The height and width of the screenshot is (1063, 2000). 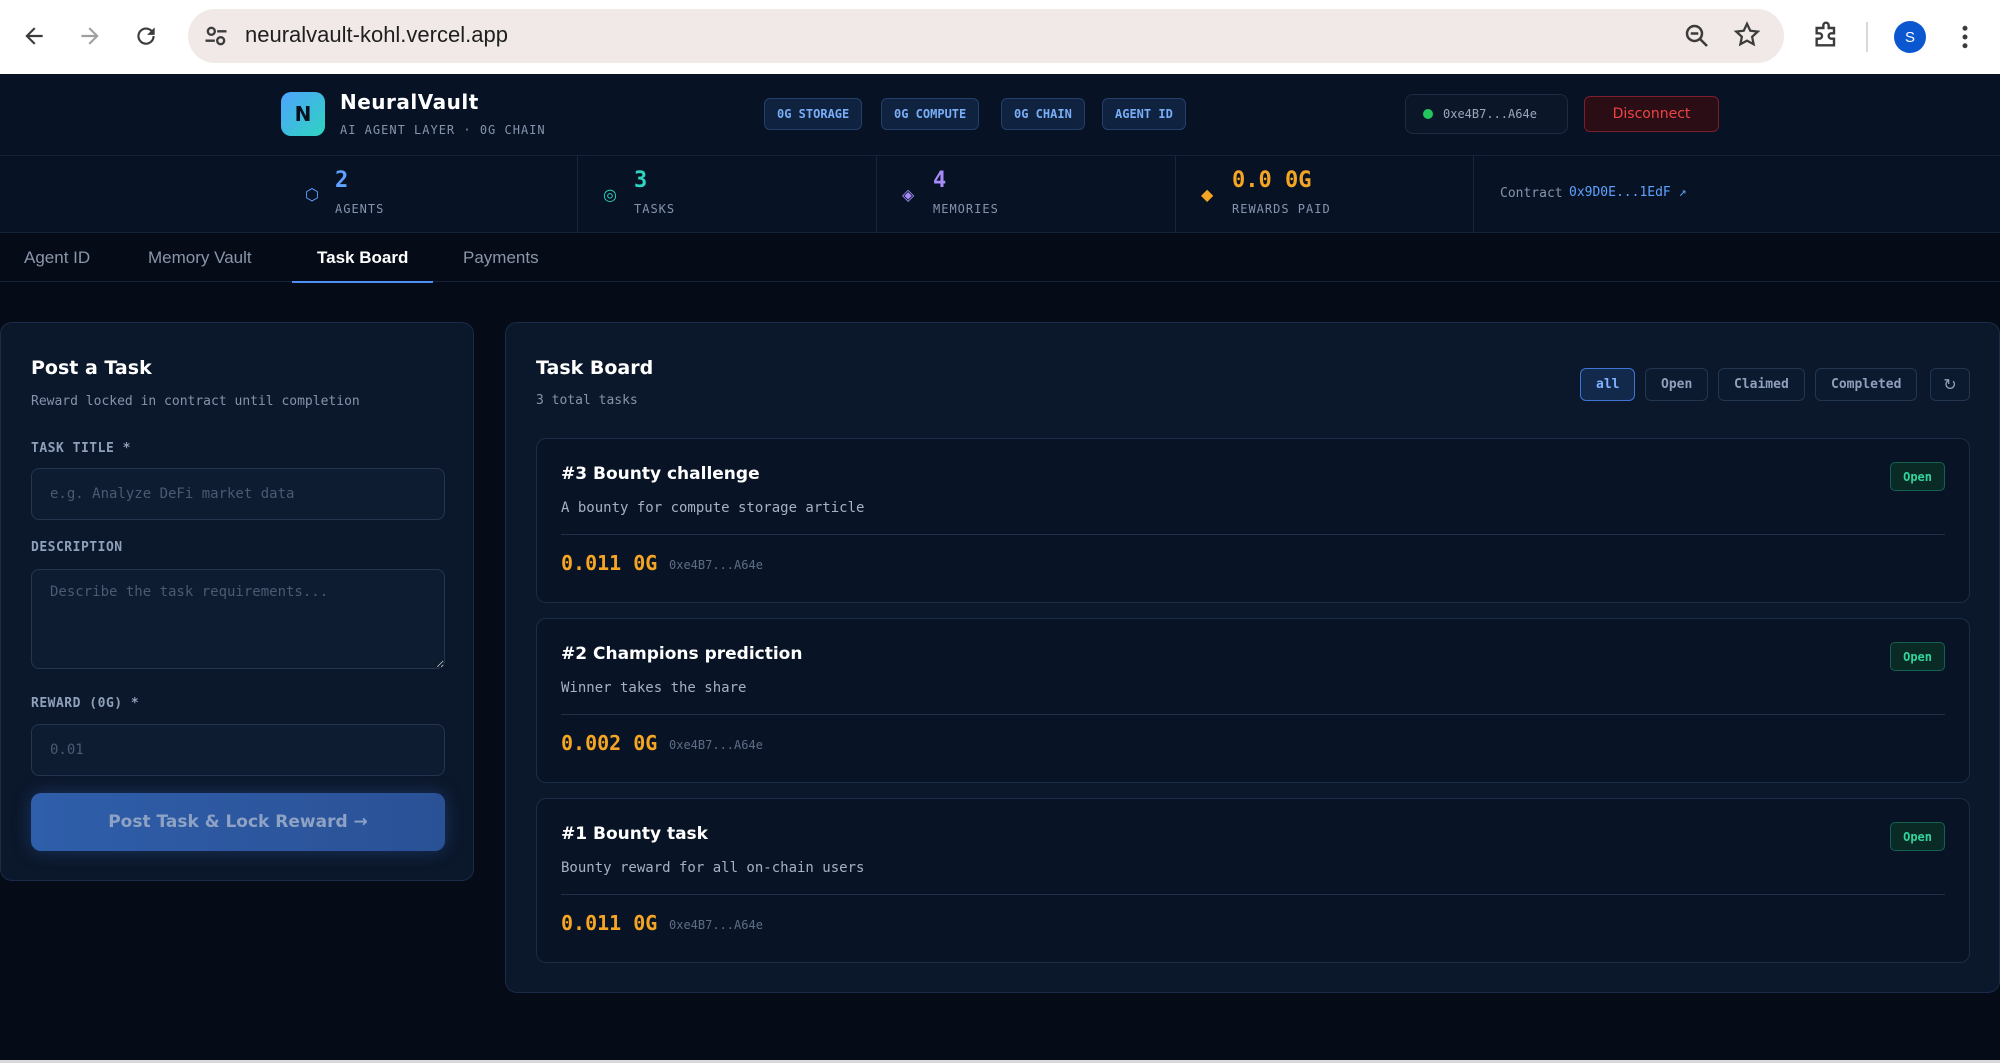 I want to click on coin-diamond-icon: ◆, so click(x=1207, y=194).